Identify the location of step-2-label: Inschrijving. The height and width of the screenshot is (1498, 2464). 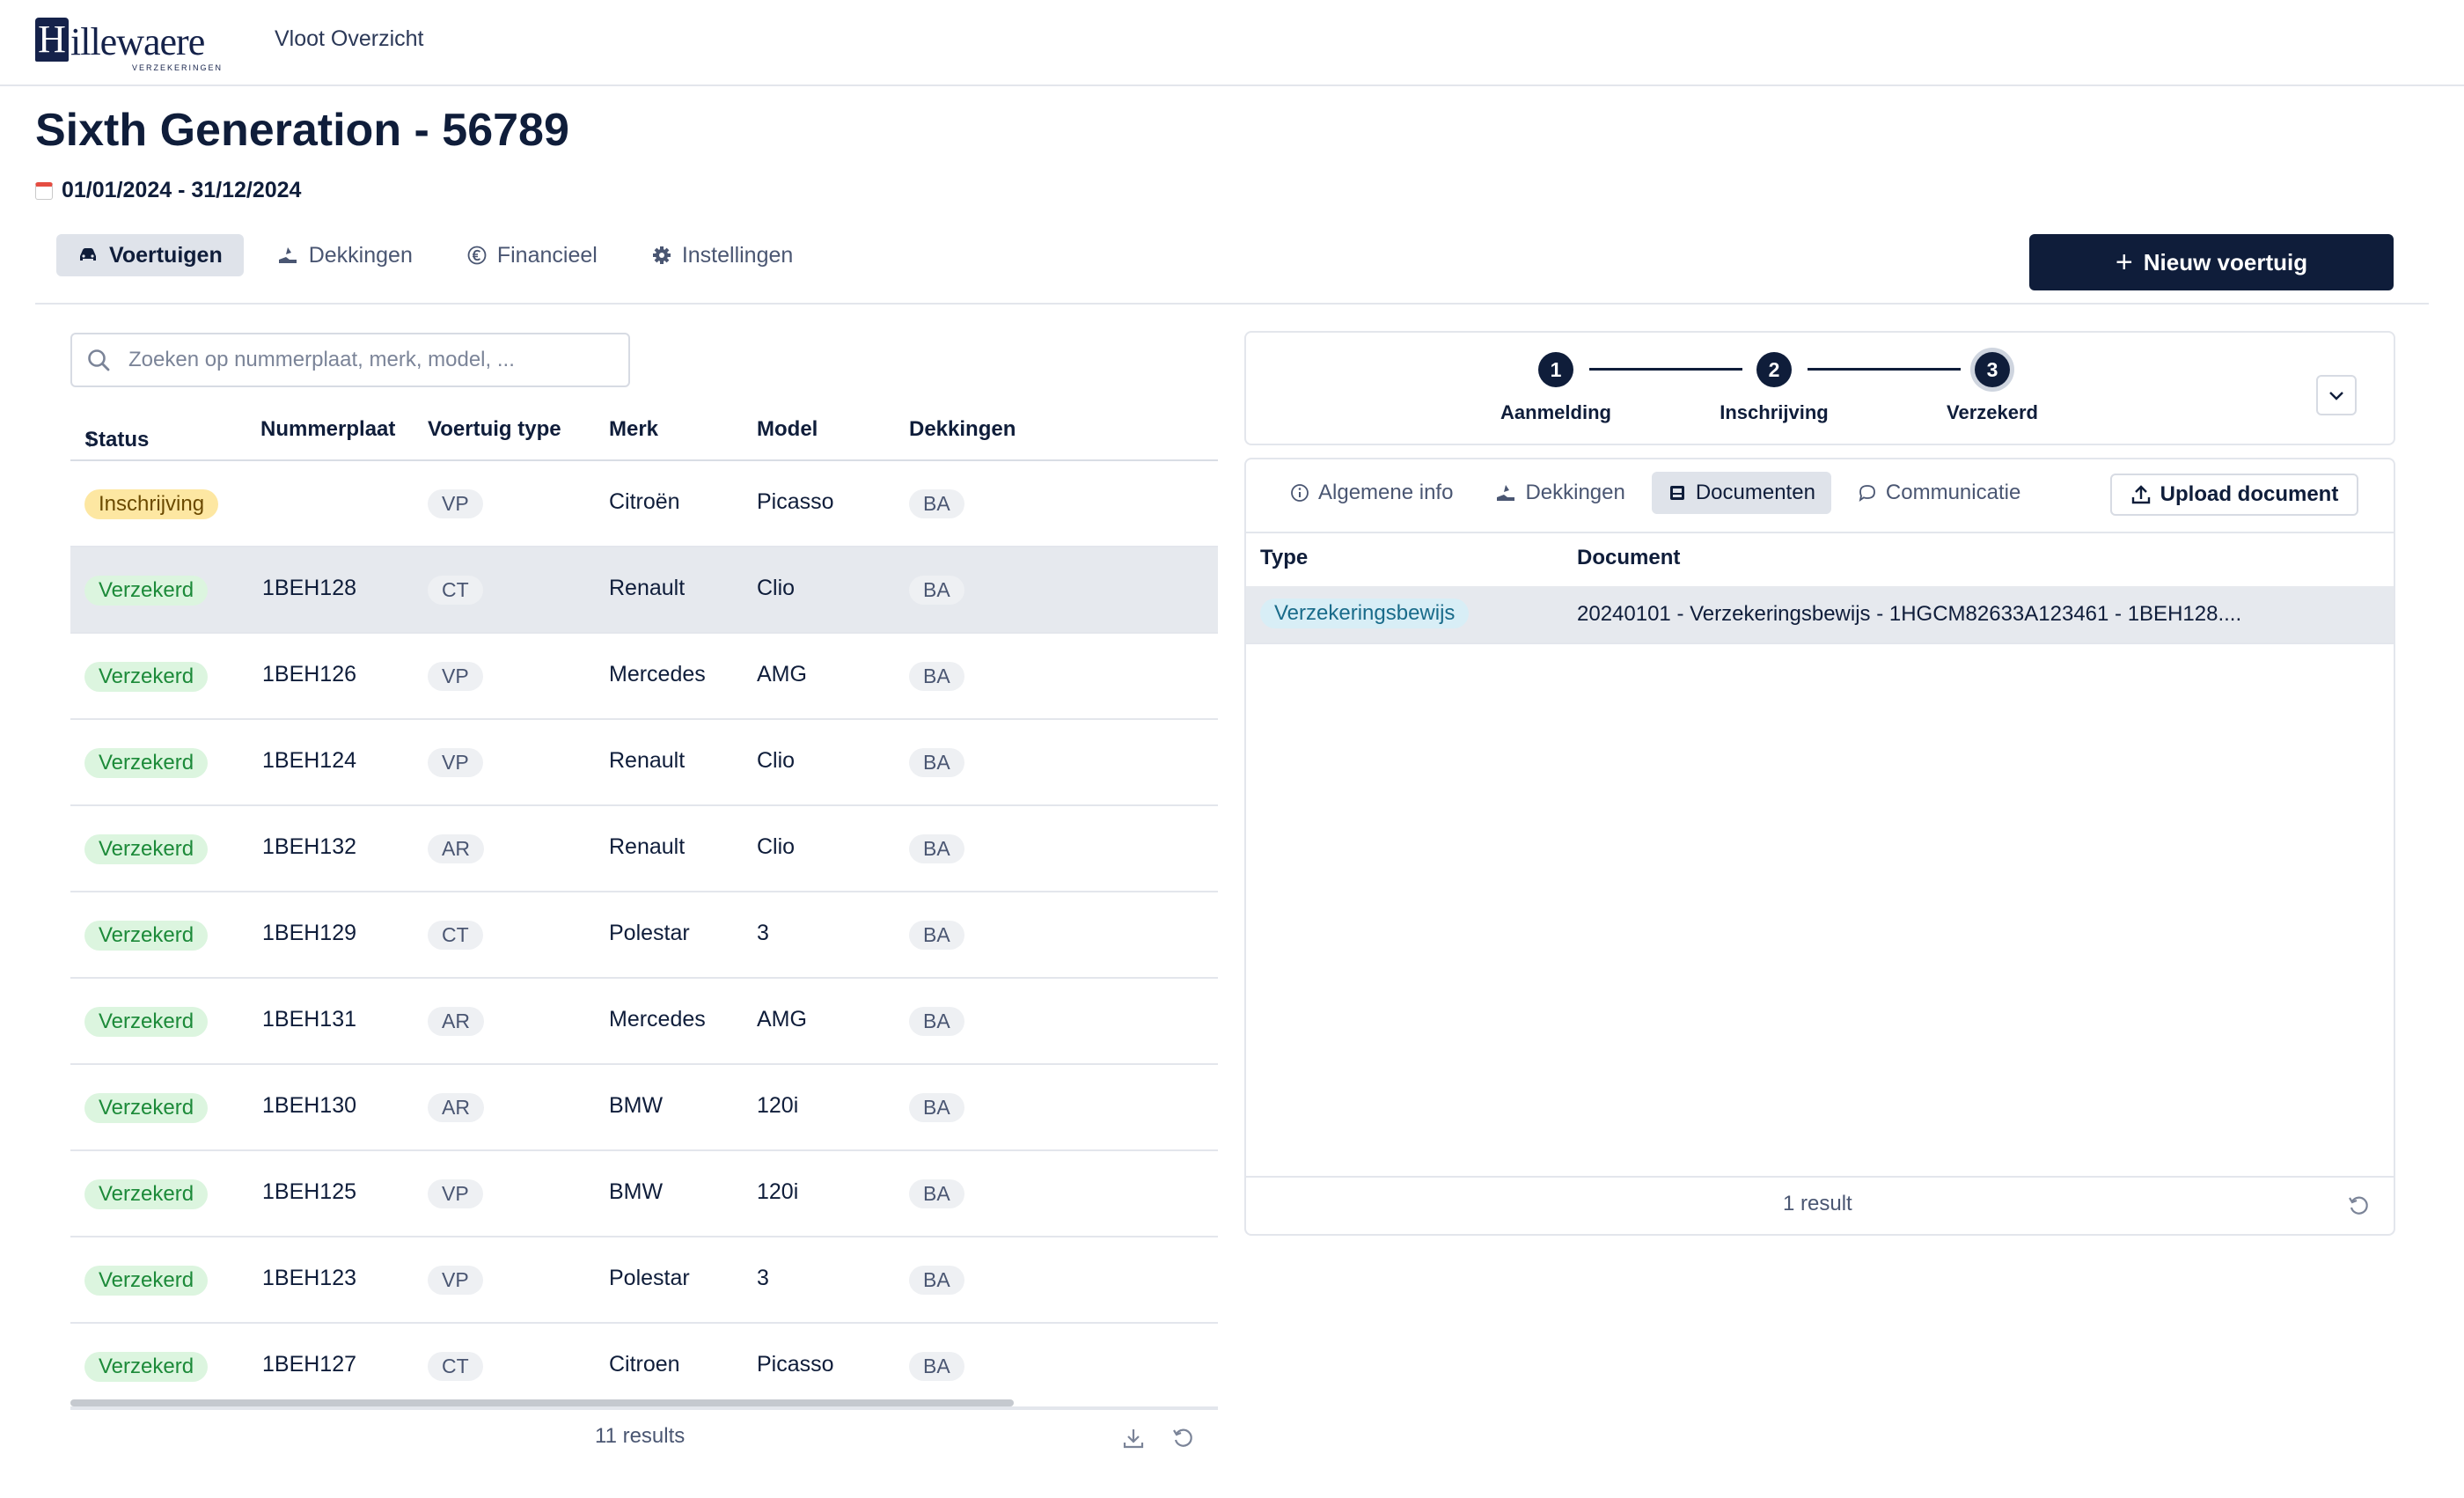
(1775, 412).